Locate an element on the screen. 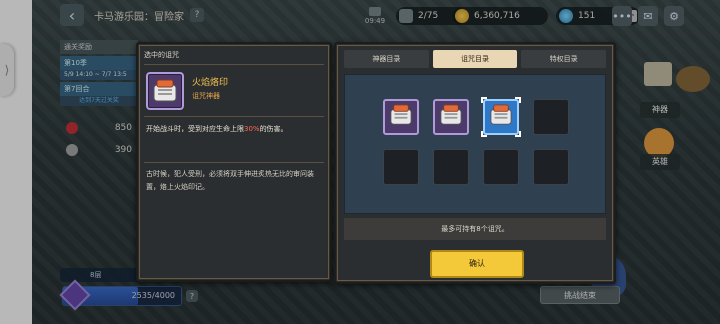 The width and height of the screenshot is (720, 324). curse-effect: 开始战斗时，受到对应生命上限30%的伤害。 is located at coordinates (237, 129).